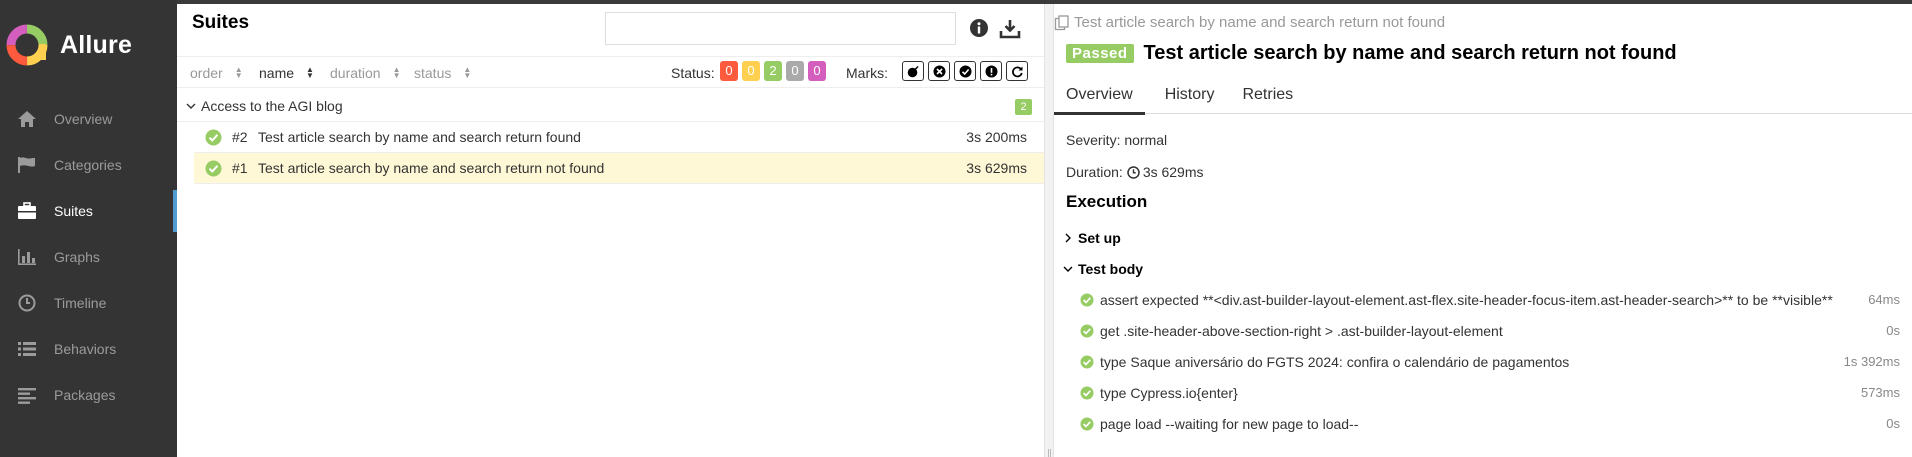 Image resolution: width=1912 pixels, height=457 pixels. Describe the element at coordinates (27, 303) in the screenshot. I see `clock-icon` at that location.